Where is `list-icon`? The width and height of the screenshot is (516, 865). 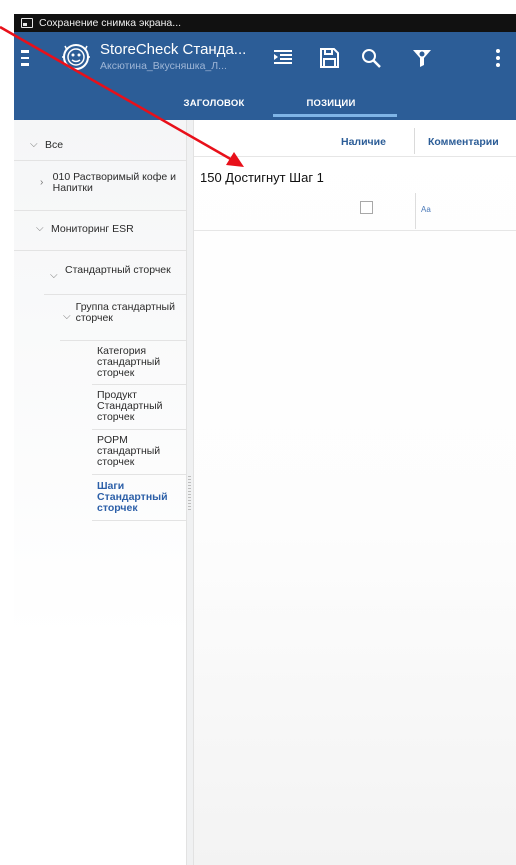 list-icon is located at coordinates (283, 58).